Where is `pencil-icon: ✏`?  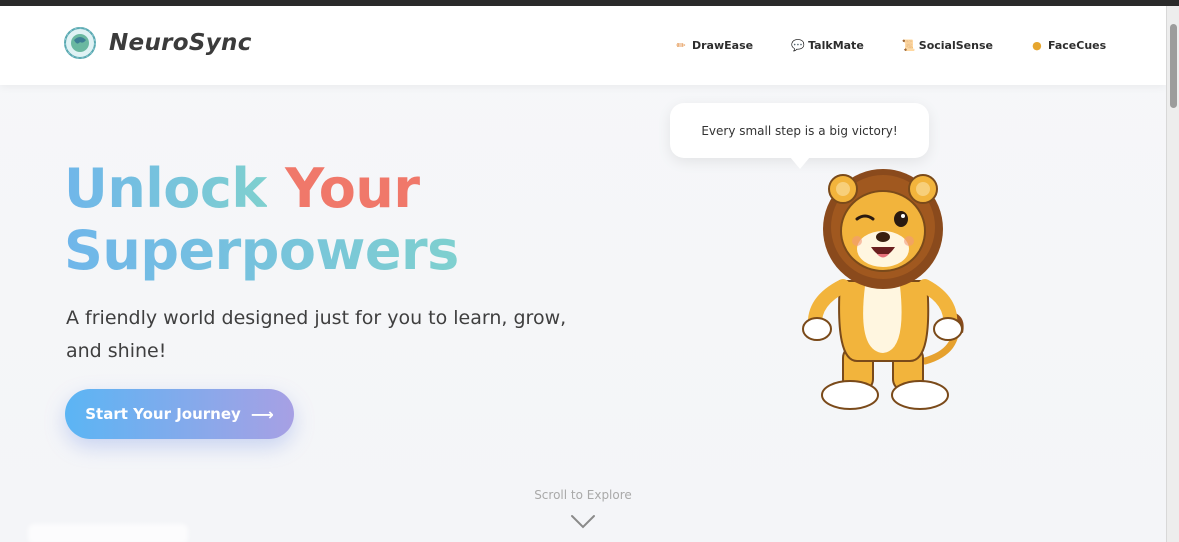
pencil-icon: ✏ is located at coordinates (681, 45).